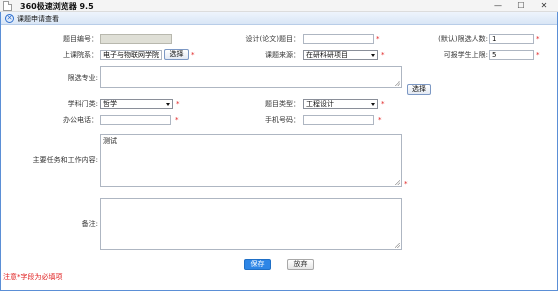 The height and width of the screenshot is (291, 558). I want to click on max-students-label: (默认)限选人数:, so click(463, 39).